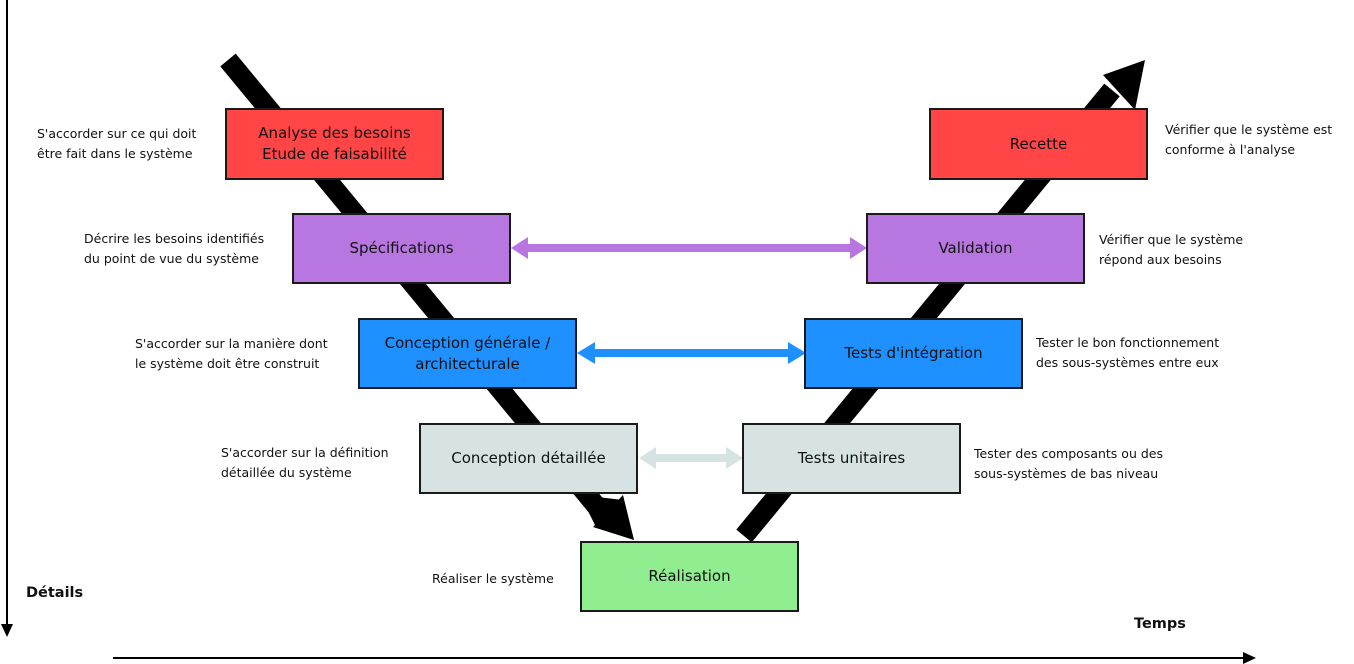 This screenshot has height=664, width=1354. What do you see at coordinates (55, 593) in the screenshot?
I see `vertical-axis-label: Détails` at bounding box center [55, 593].